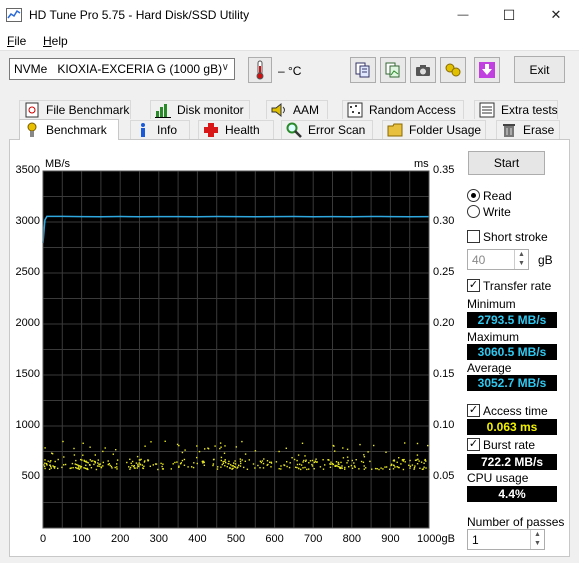 The height and width of the screenshot is (563, 579). What do you see at coordinates (473, 236) in the screenshot?
I see `short-stroke-checkbox` at bounding box center [473, 236].